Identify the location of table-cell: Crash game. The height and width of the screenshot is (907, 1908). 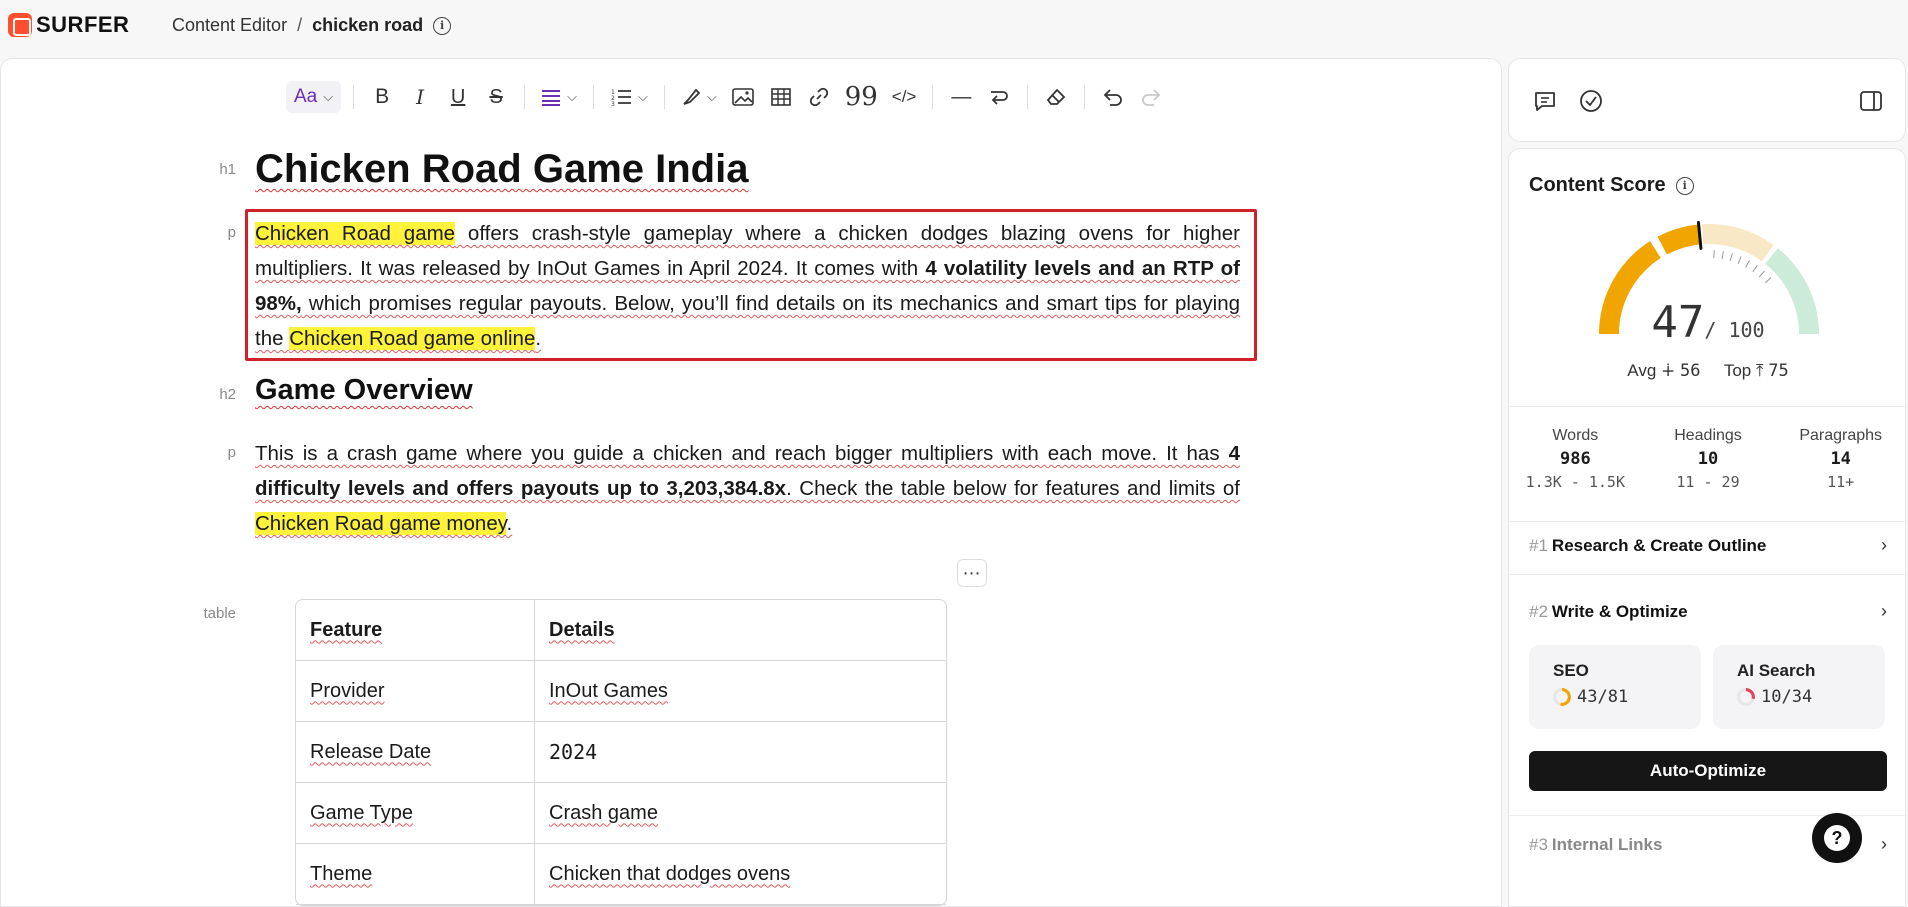
(740, 813).